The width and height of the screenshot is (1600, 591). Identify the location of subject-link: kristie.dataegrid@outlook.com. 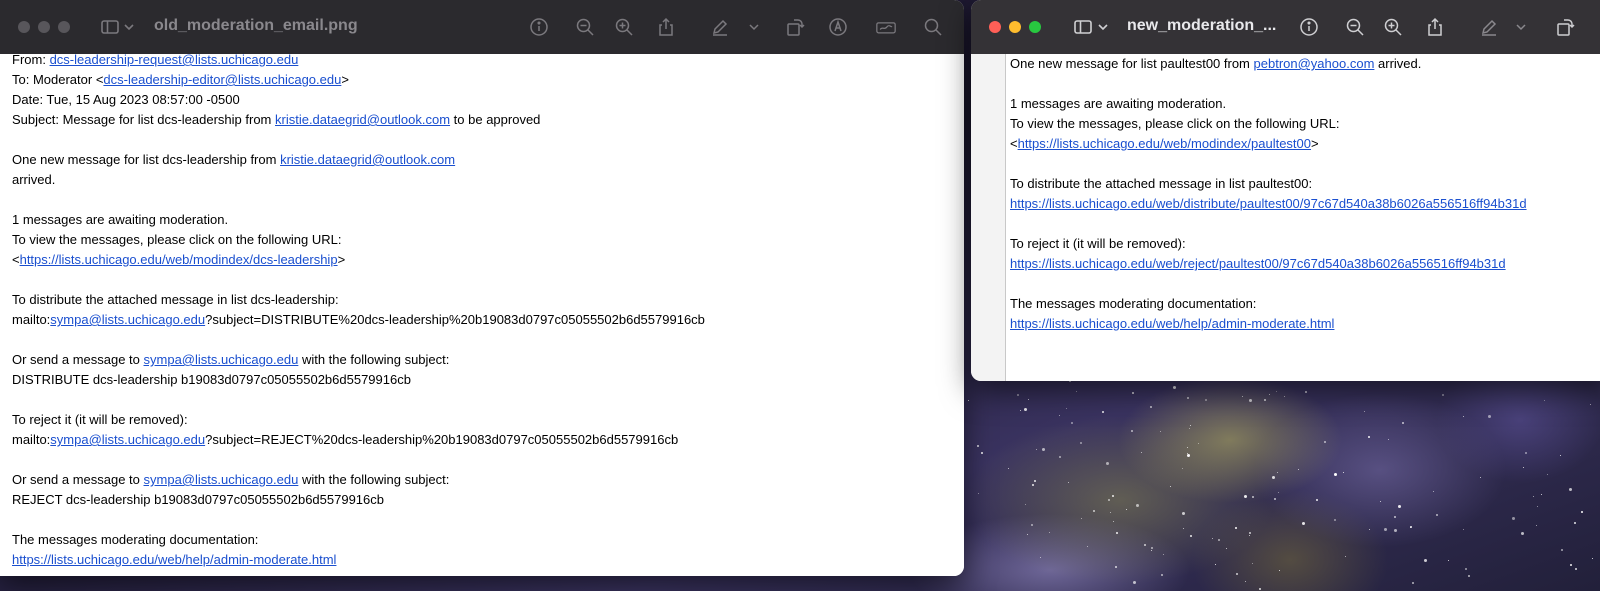
(362, 119).